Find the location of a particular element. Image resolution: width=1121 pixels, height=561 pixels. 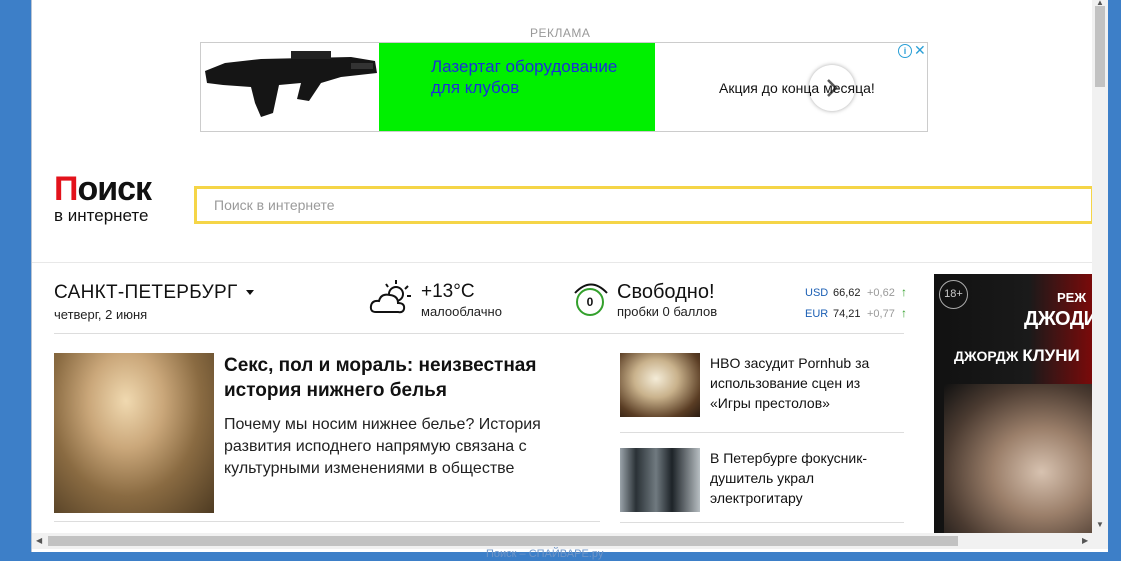

city-name: САНКТ-ПЕТЕРБУРГ is located at coordinates (146, 292).